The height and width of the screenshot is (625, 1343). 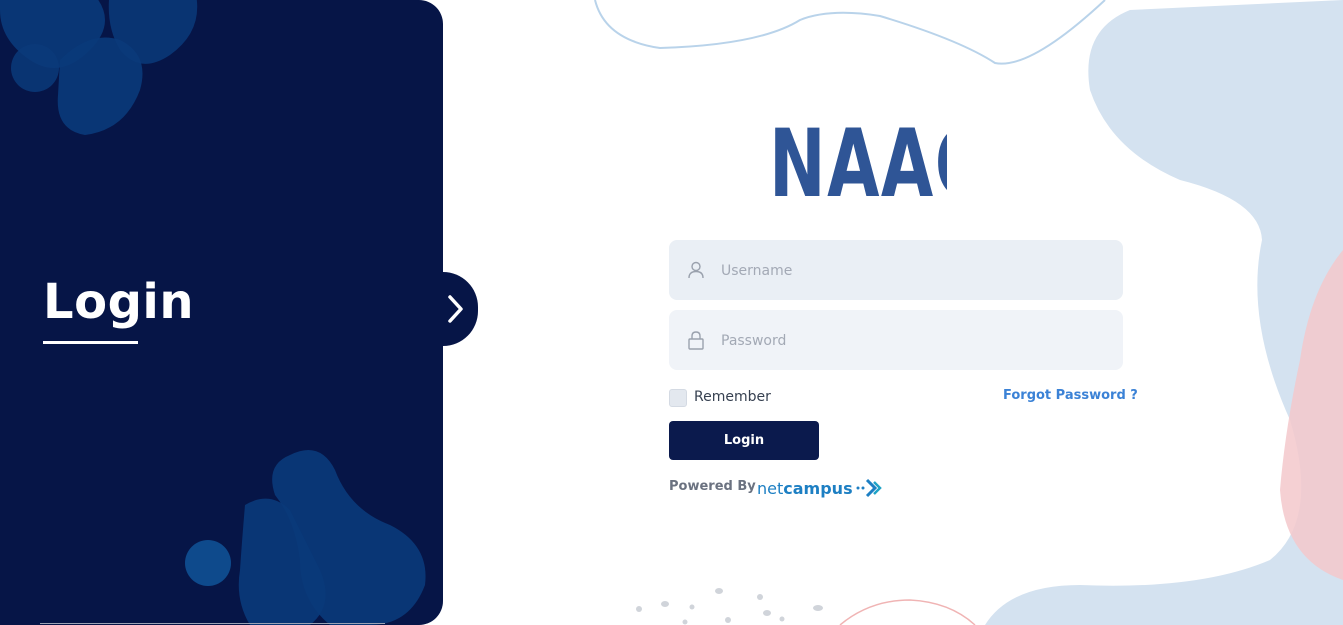 What do you see at coordinates (696, 270) in the screenshot?
I see `user-icon` at bounding box center [696, 270].